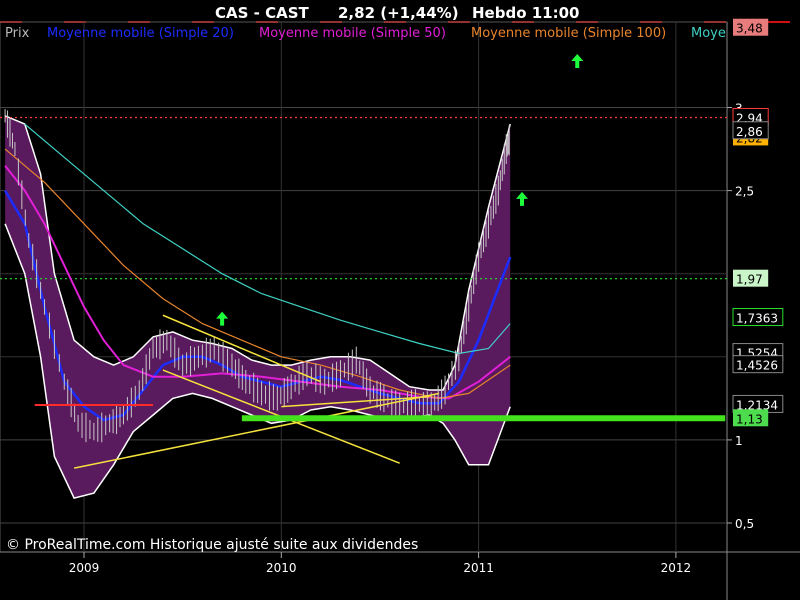 This screenshot has width=800, height=600. I want to click on title-bar: CAS - CAST 2,82 (+1,44%) Hebdo 11:00, so click(400, 11).